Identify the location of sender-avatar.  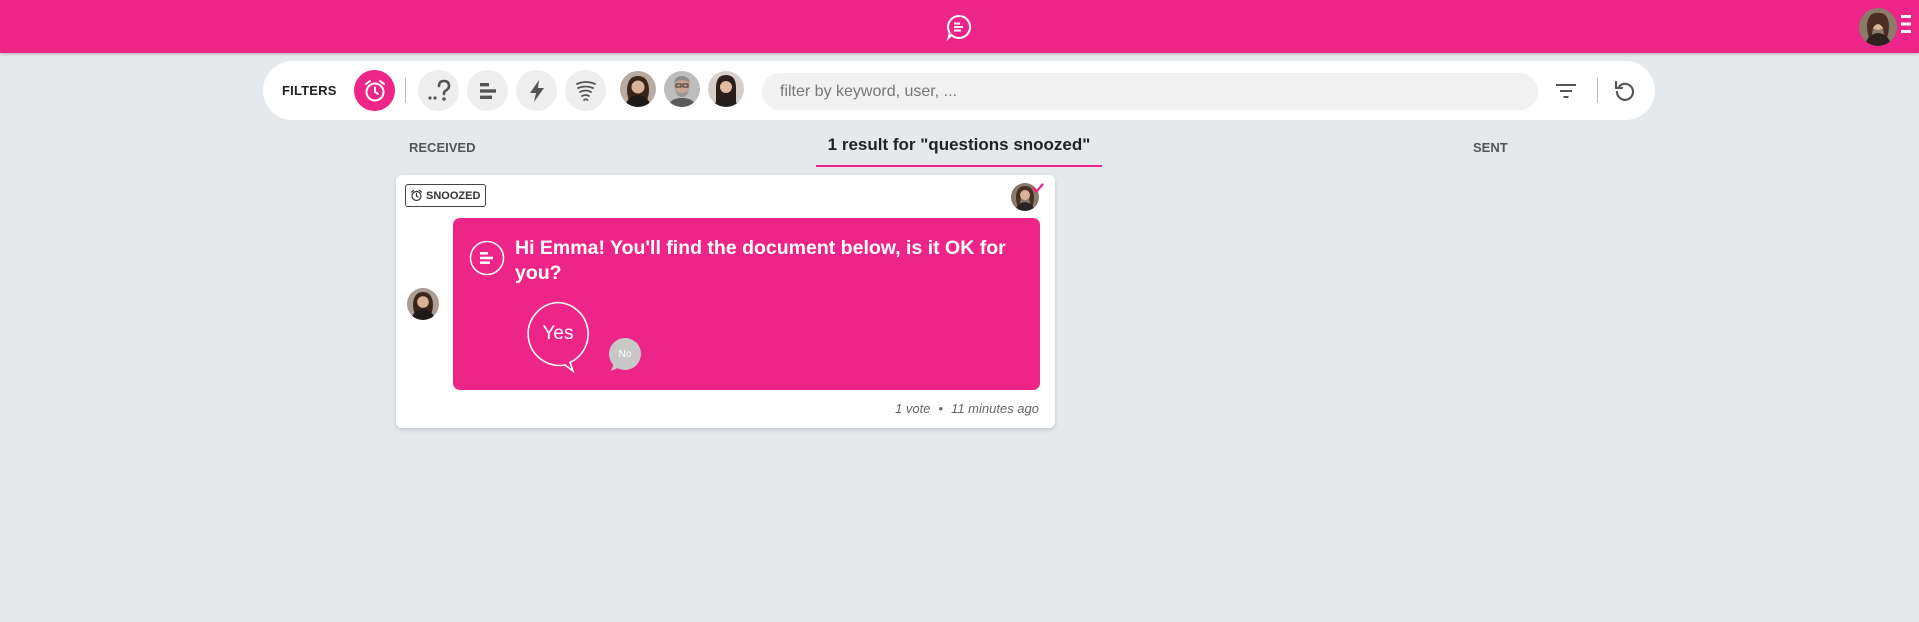
(423, 304).